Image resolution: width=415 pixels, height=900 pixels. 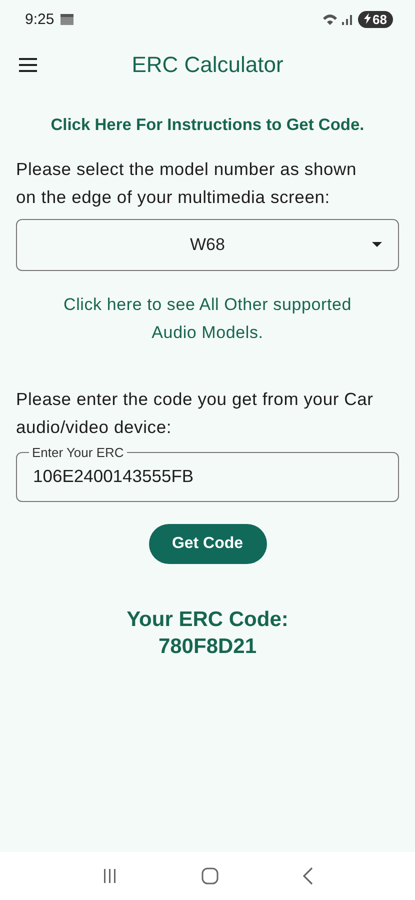 I want to click on result-label: Your ERC Code:, so click(x=207, y=620).